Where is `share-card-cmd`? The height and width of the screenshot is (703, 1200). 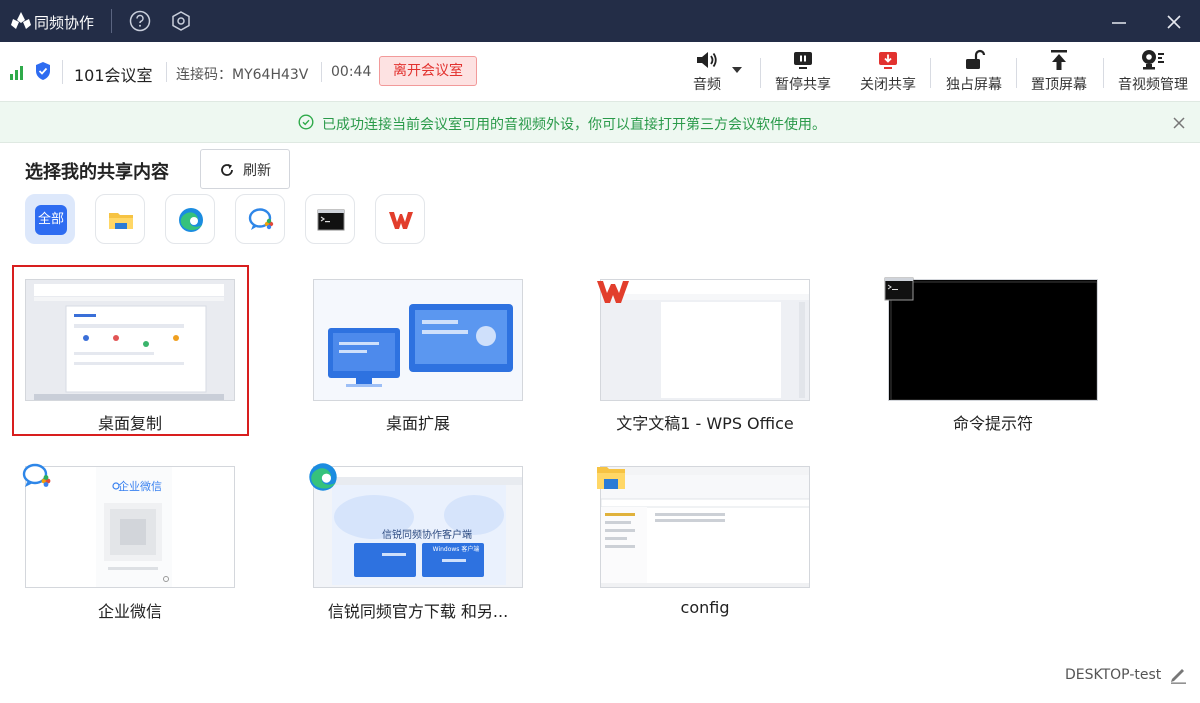
share-card-cmd is located at coordinates (993, 340).